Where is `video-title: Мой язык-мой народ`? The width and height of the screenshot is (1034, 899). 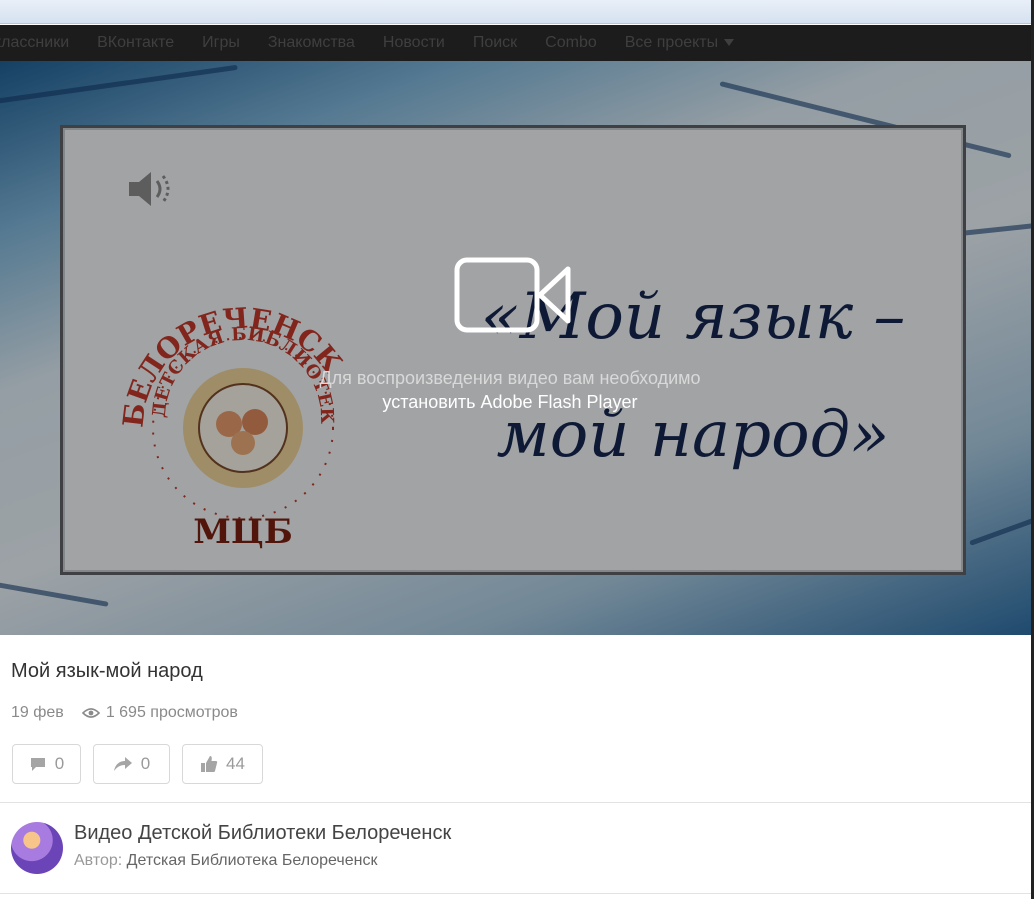 video-title: Мой язык-мой народ is located at coordinates (107, 671).